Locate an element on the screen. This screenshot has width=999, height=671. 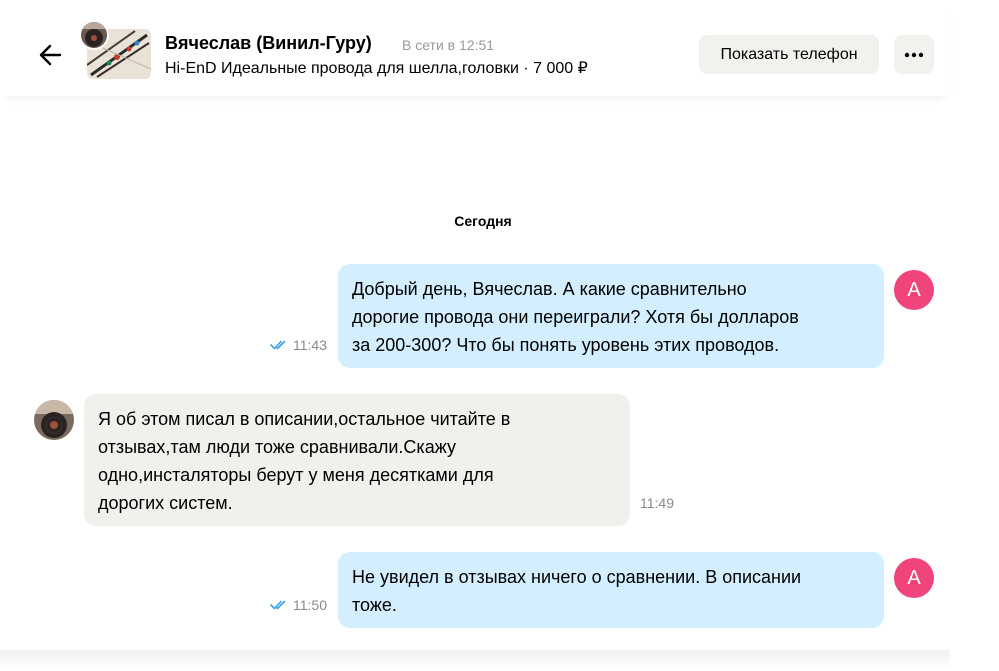
date-separator: Сегодня is located at coordinates (483, 221).